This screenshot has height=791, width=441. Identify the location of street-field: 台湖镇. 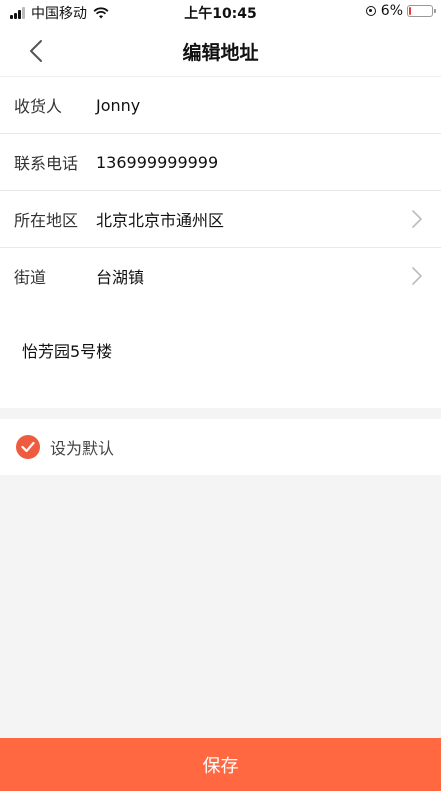
(268, 276).